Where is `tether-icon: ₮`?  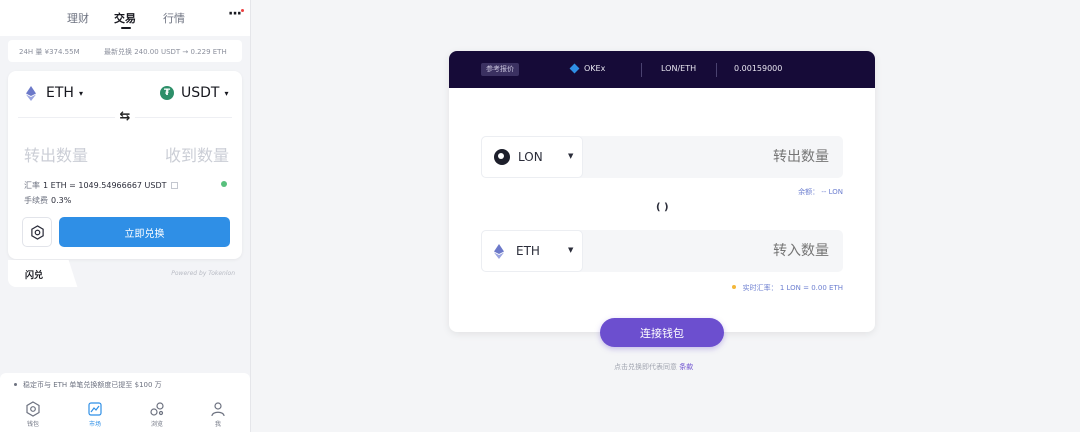
tether-icon: ₮ is located at coordinates (167, 93).